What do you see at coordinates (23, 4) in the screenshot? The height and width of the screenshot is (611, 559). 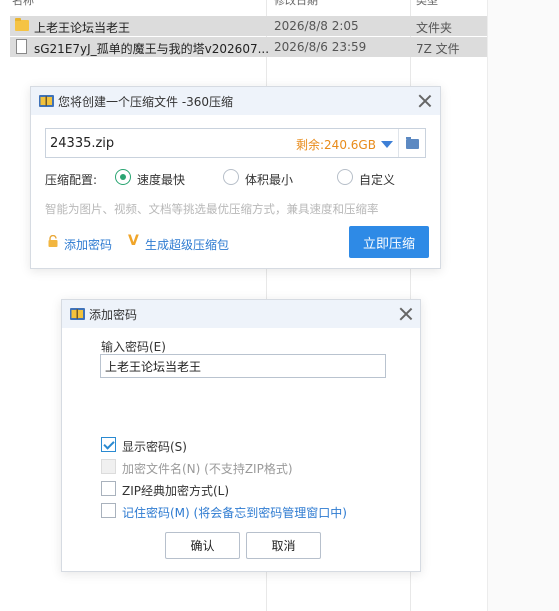 I see `name-column-header: 名称` at bounding box center [23, 4].